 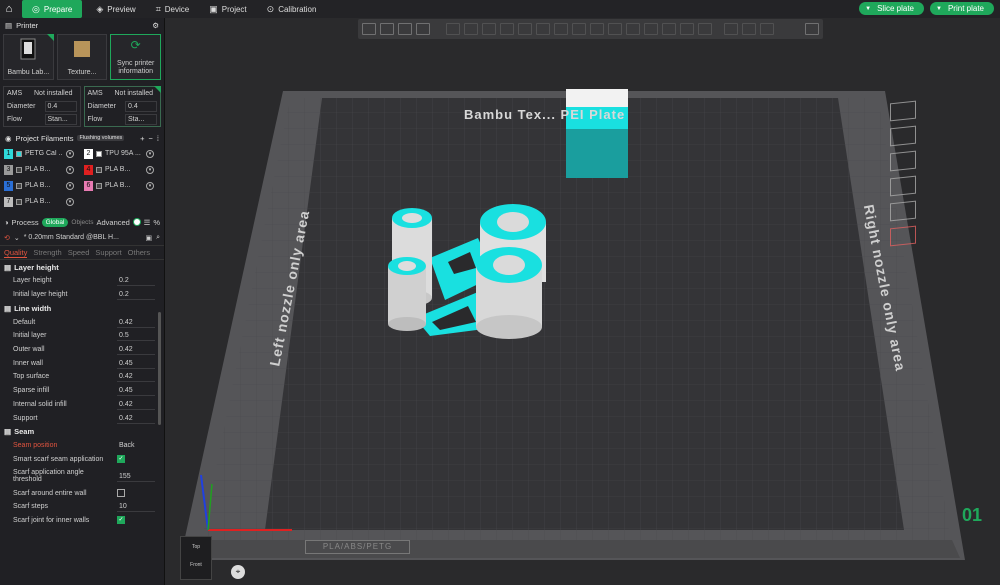 What do you see at coordinates (543, 29) in the screenshot?
I see `support-paint-icon` at bounding box center [543, 29].